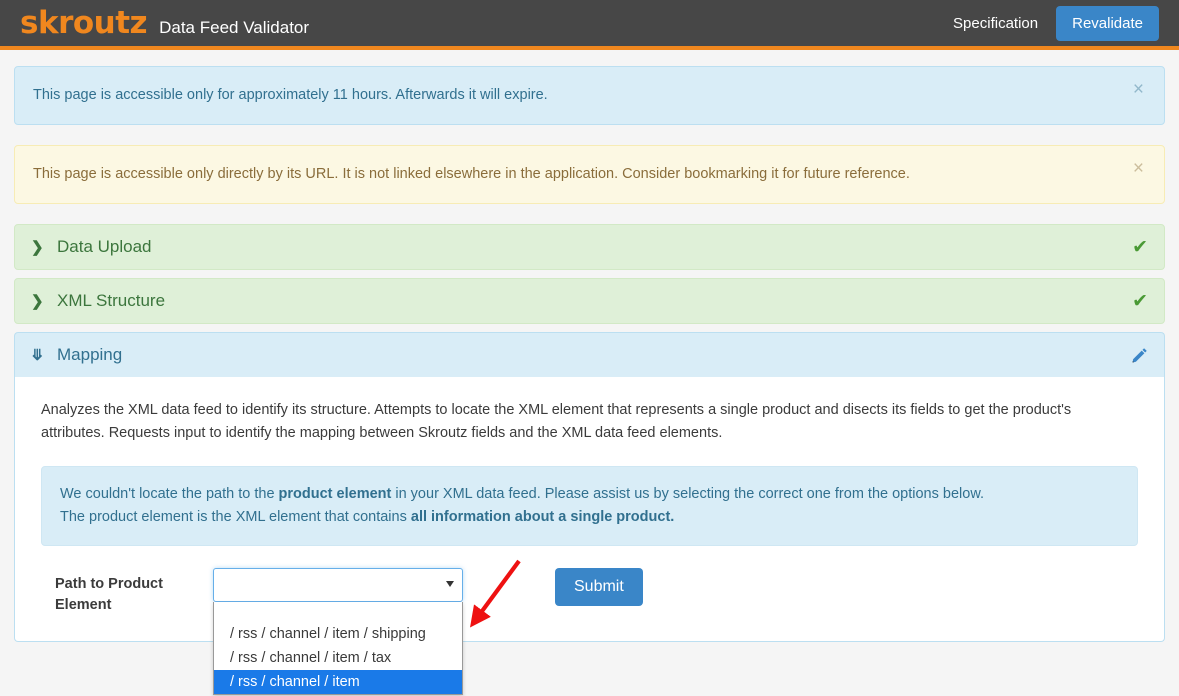 This screenshot has height=696, width=1179. What do you see at coordinates (599, 587) in the screenshot?
I see `submit-button: Submit` at bounding box center [599, 587].